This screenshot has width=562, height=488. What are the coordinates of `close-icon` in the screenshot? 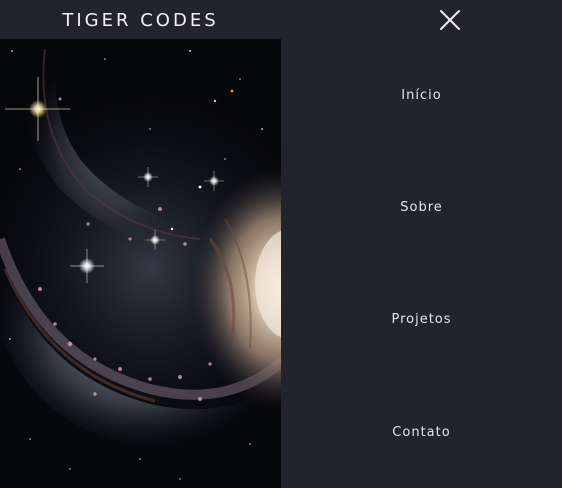 It's located at (450, 20).